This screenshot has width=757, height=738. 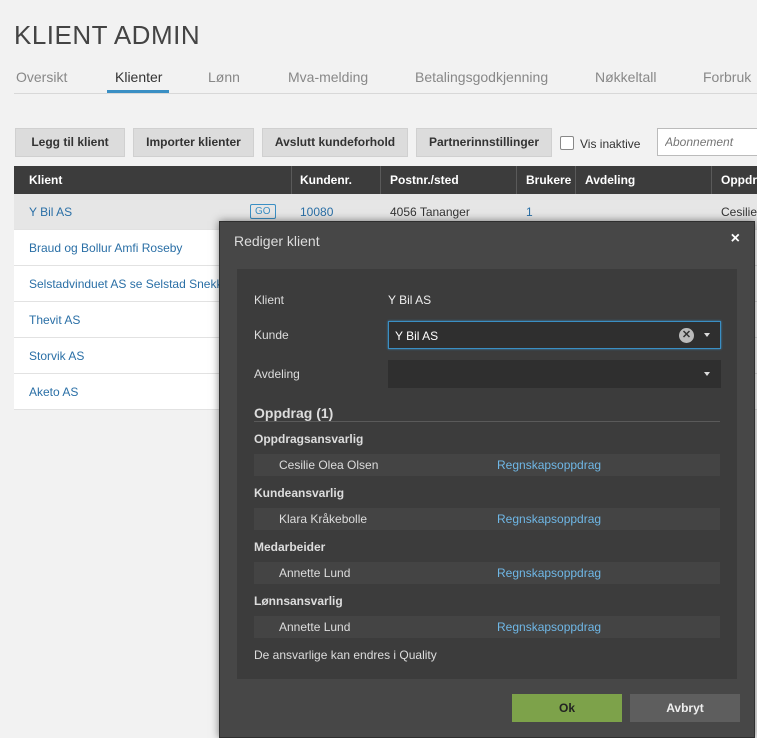 I want to click on ok-button: Ok, so click(x=567, y=708).